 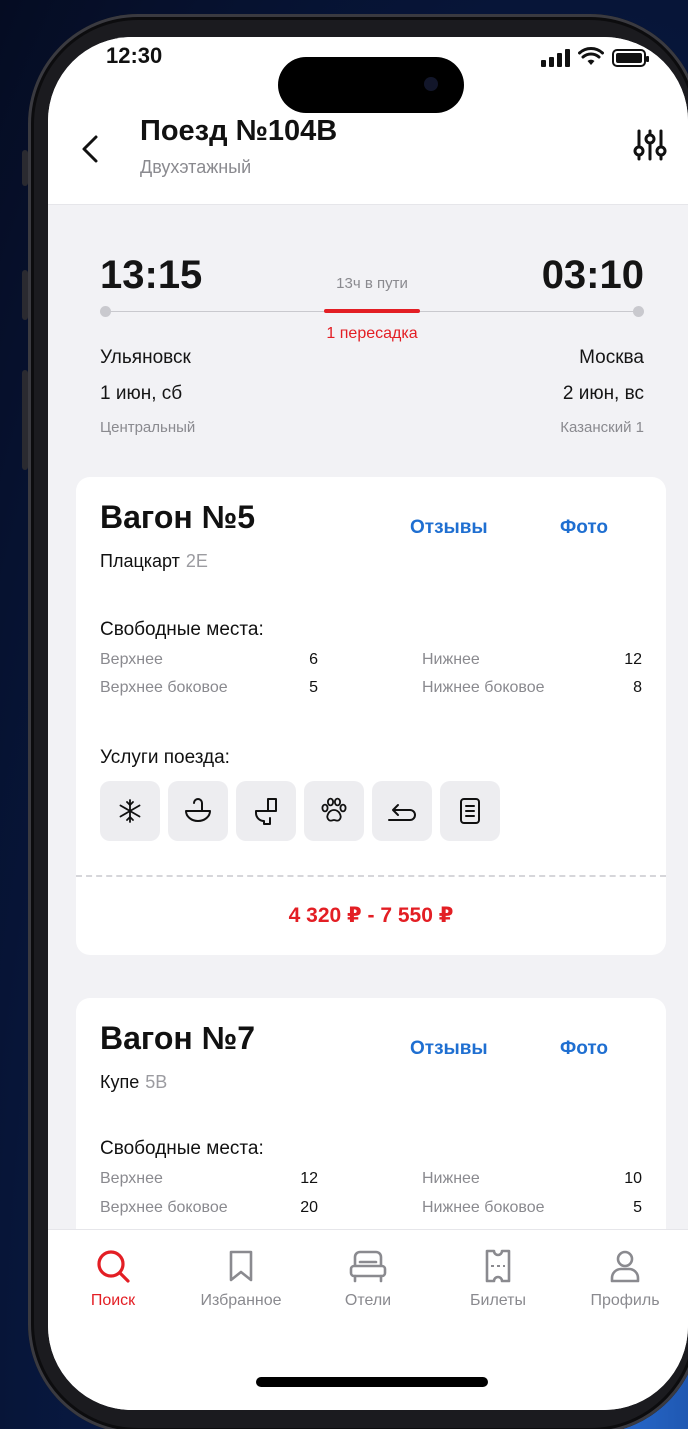 I want to click on tab-profile: Профиль, so click(x=625, y=1279).